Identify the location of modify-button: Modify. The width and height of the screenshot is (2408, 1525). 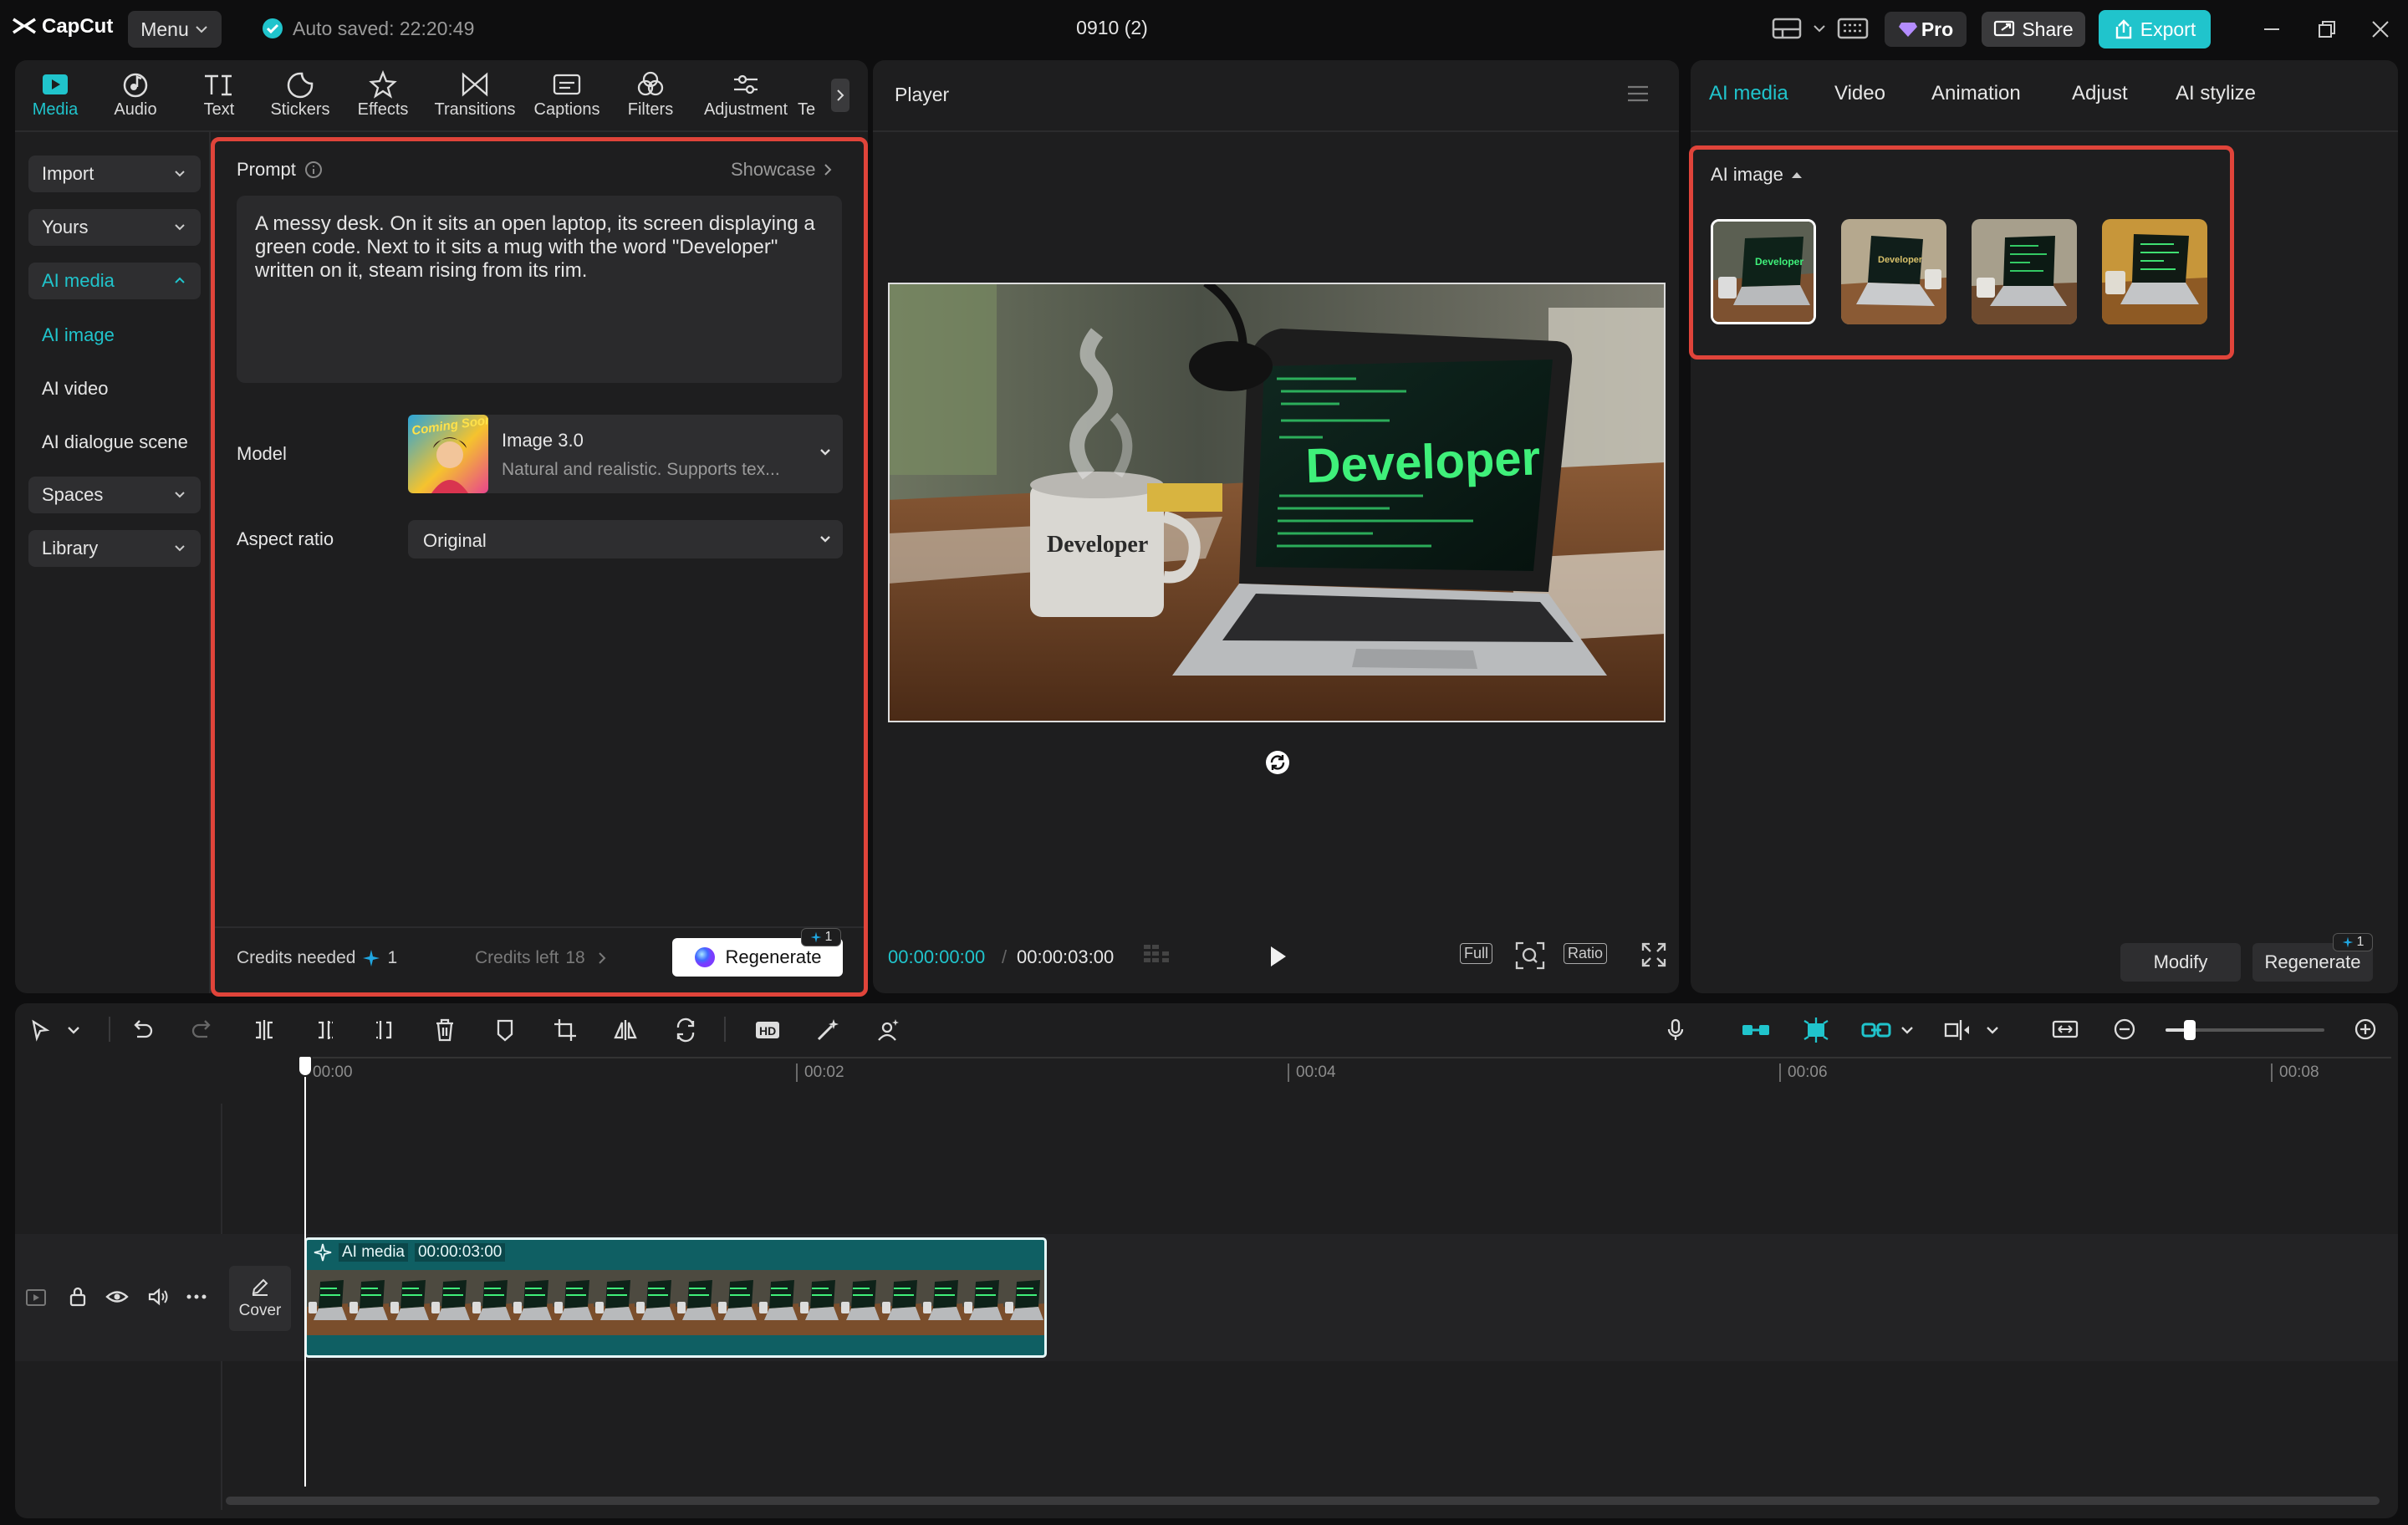
(2180, 962).